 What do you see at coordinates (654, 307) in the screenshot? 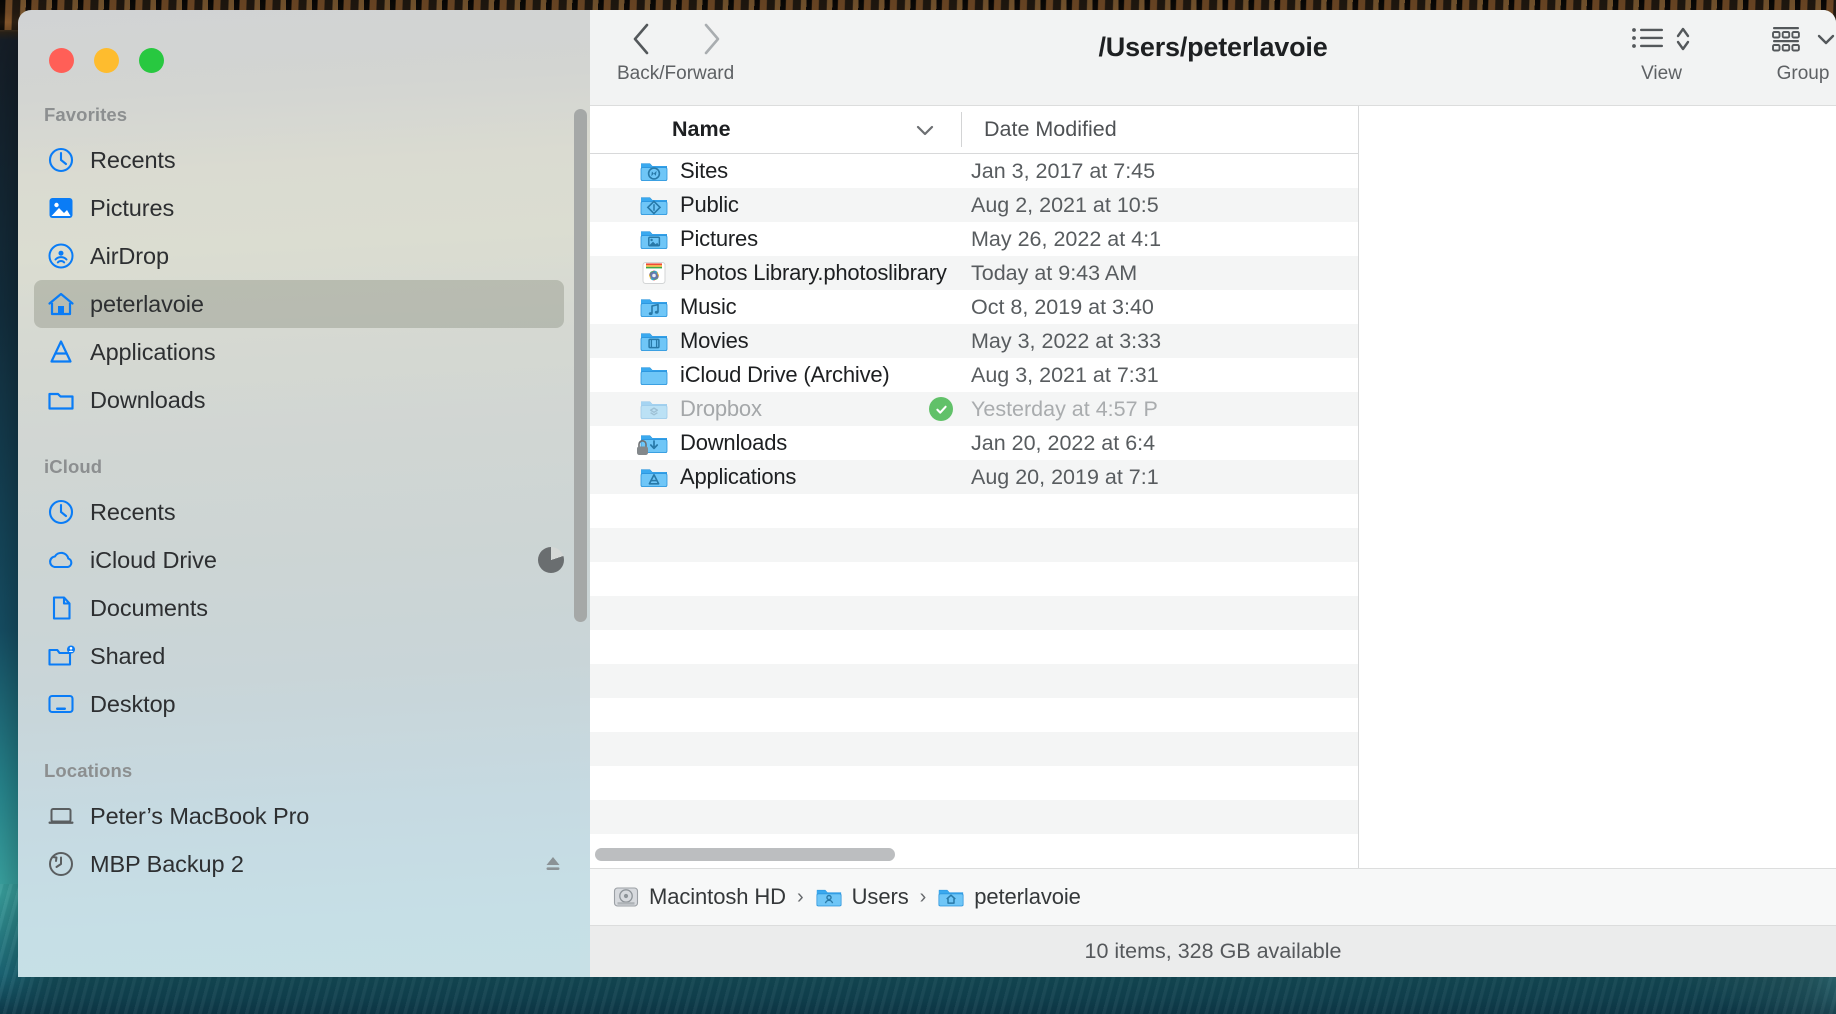
I see `folder-music-icon` at bounding box center [654, 307].